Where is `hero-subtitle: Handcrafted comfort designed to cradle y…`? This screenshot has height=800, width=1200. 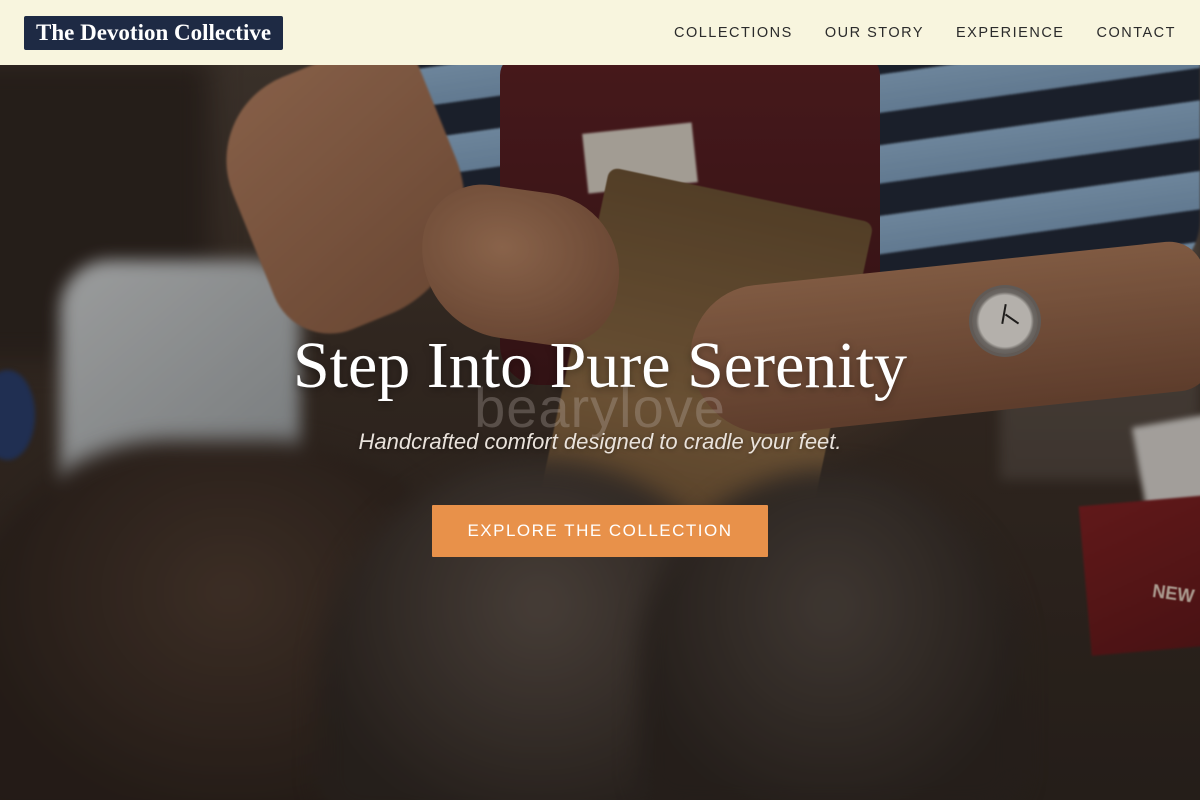
hero-subtitle: Handcrafted comfort designed to cradle y… is located at coordinates (600, 441).